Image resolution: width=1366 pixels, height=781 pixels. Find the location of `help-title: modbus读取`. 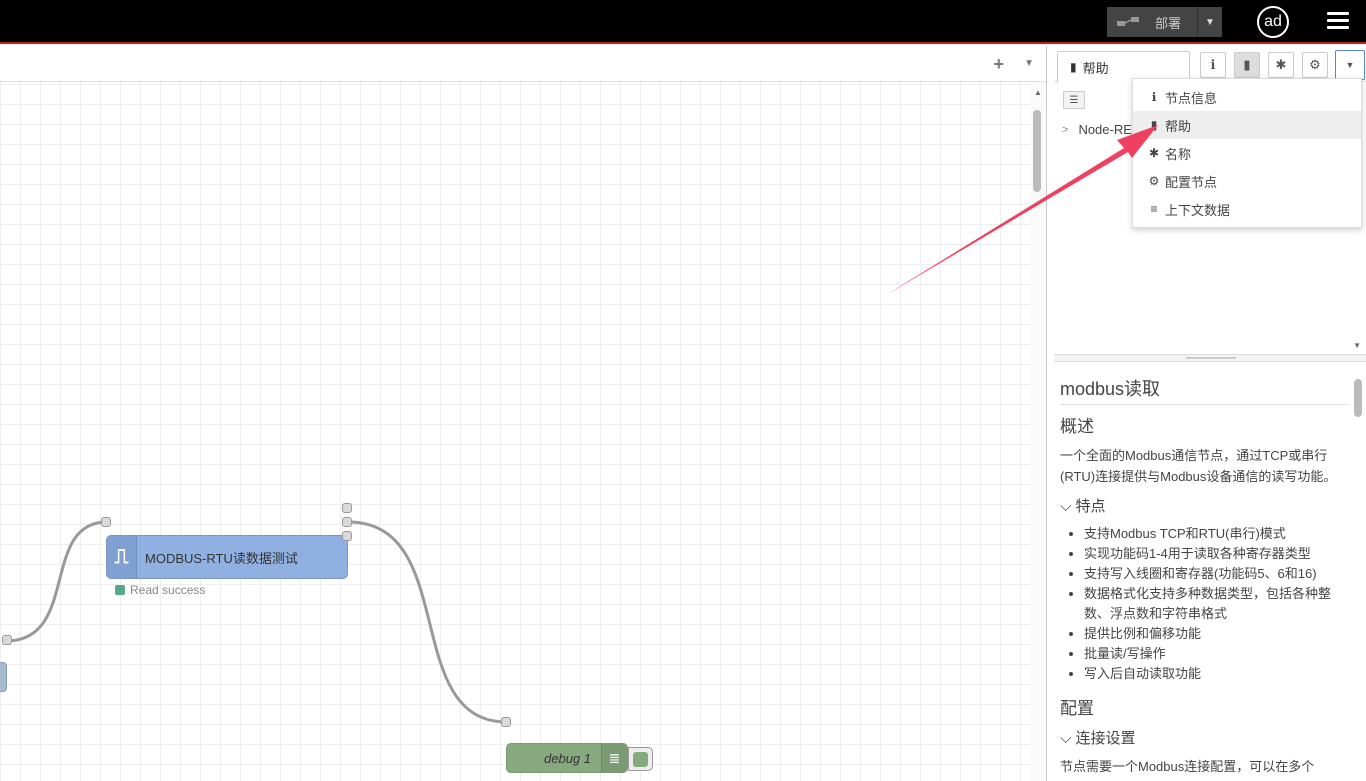

help-title: modbus读取 is located at coordinates (1203, 390).